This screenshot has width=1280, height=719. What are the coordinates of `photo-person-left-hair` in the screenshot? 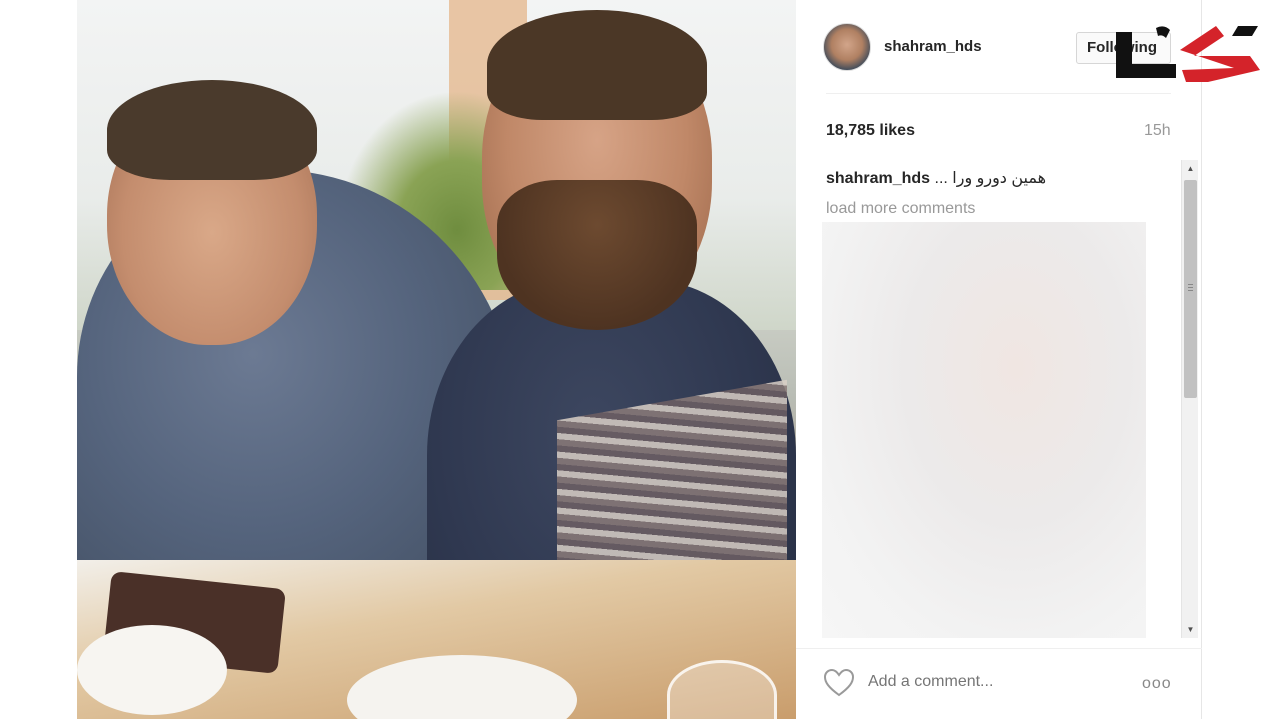 It's located at (212, 130).